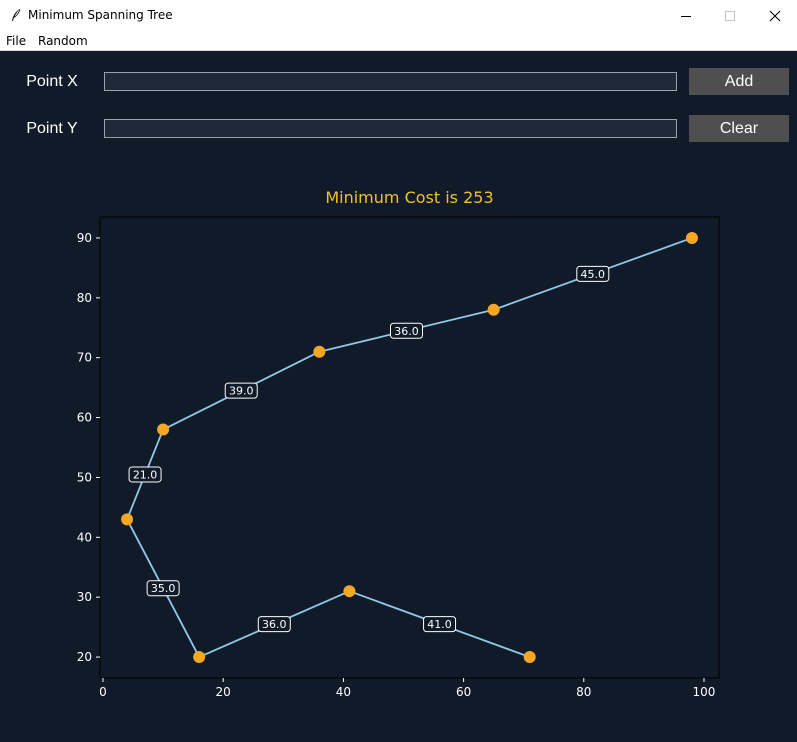 The image size is (797, 742). I want to click on edge-weight-label: 35.0, so click(163, 588).